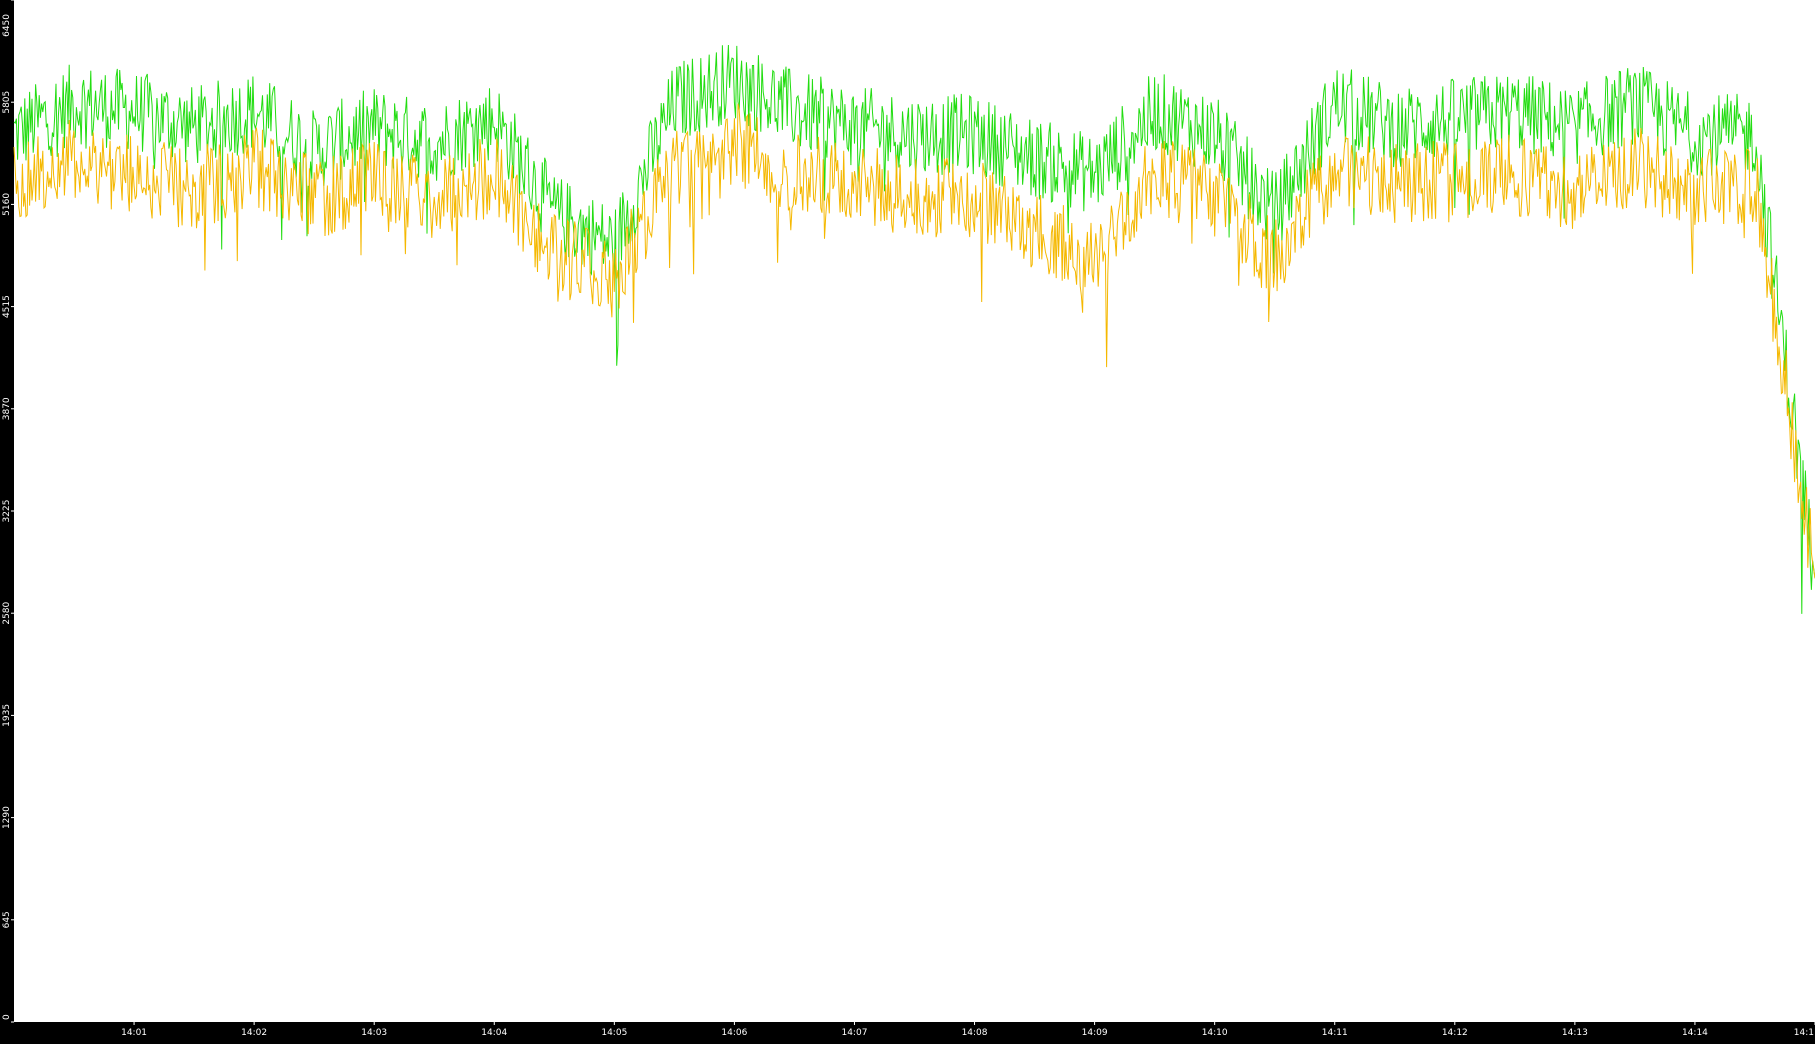  Describe the element at coordinates (614, 1033) in the screenshot. I see `x-tick-label: 14:05` at that location.